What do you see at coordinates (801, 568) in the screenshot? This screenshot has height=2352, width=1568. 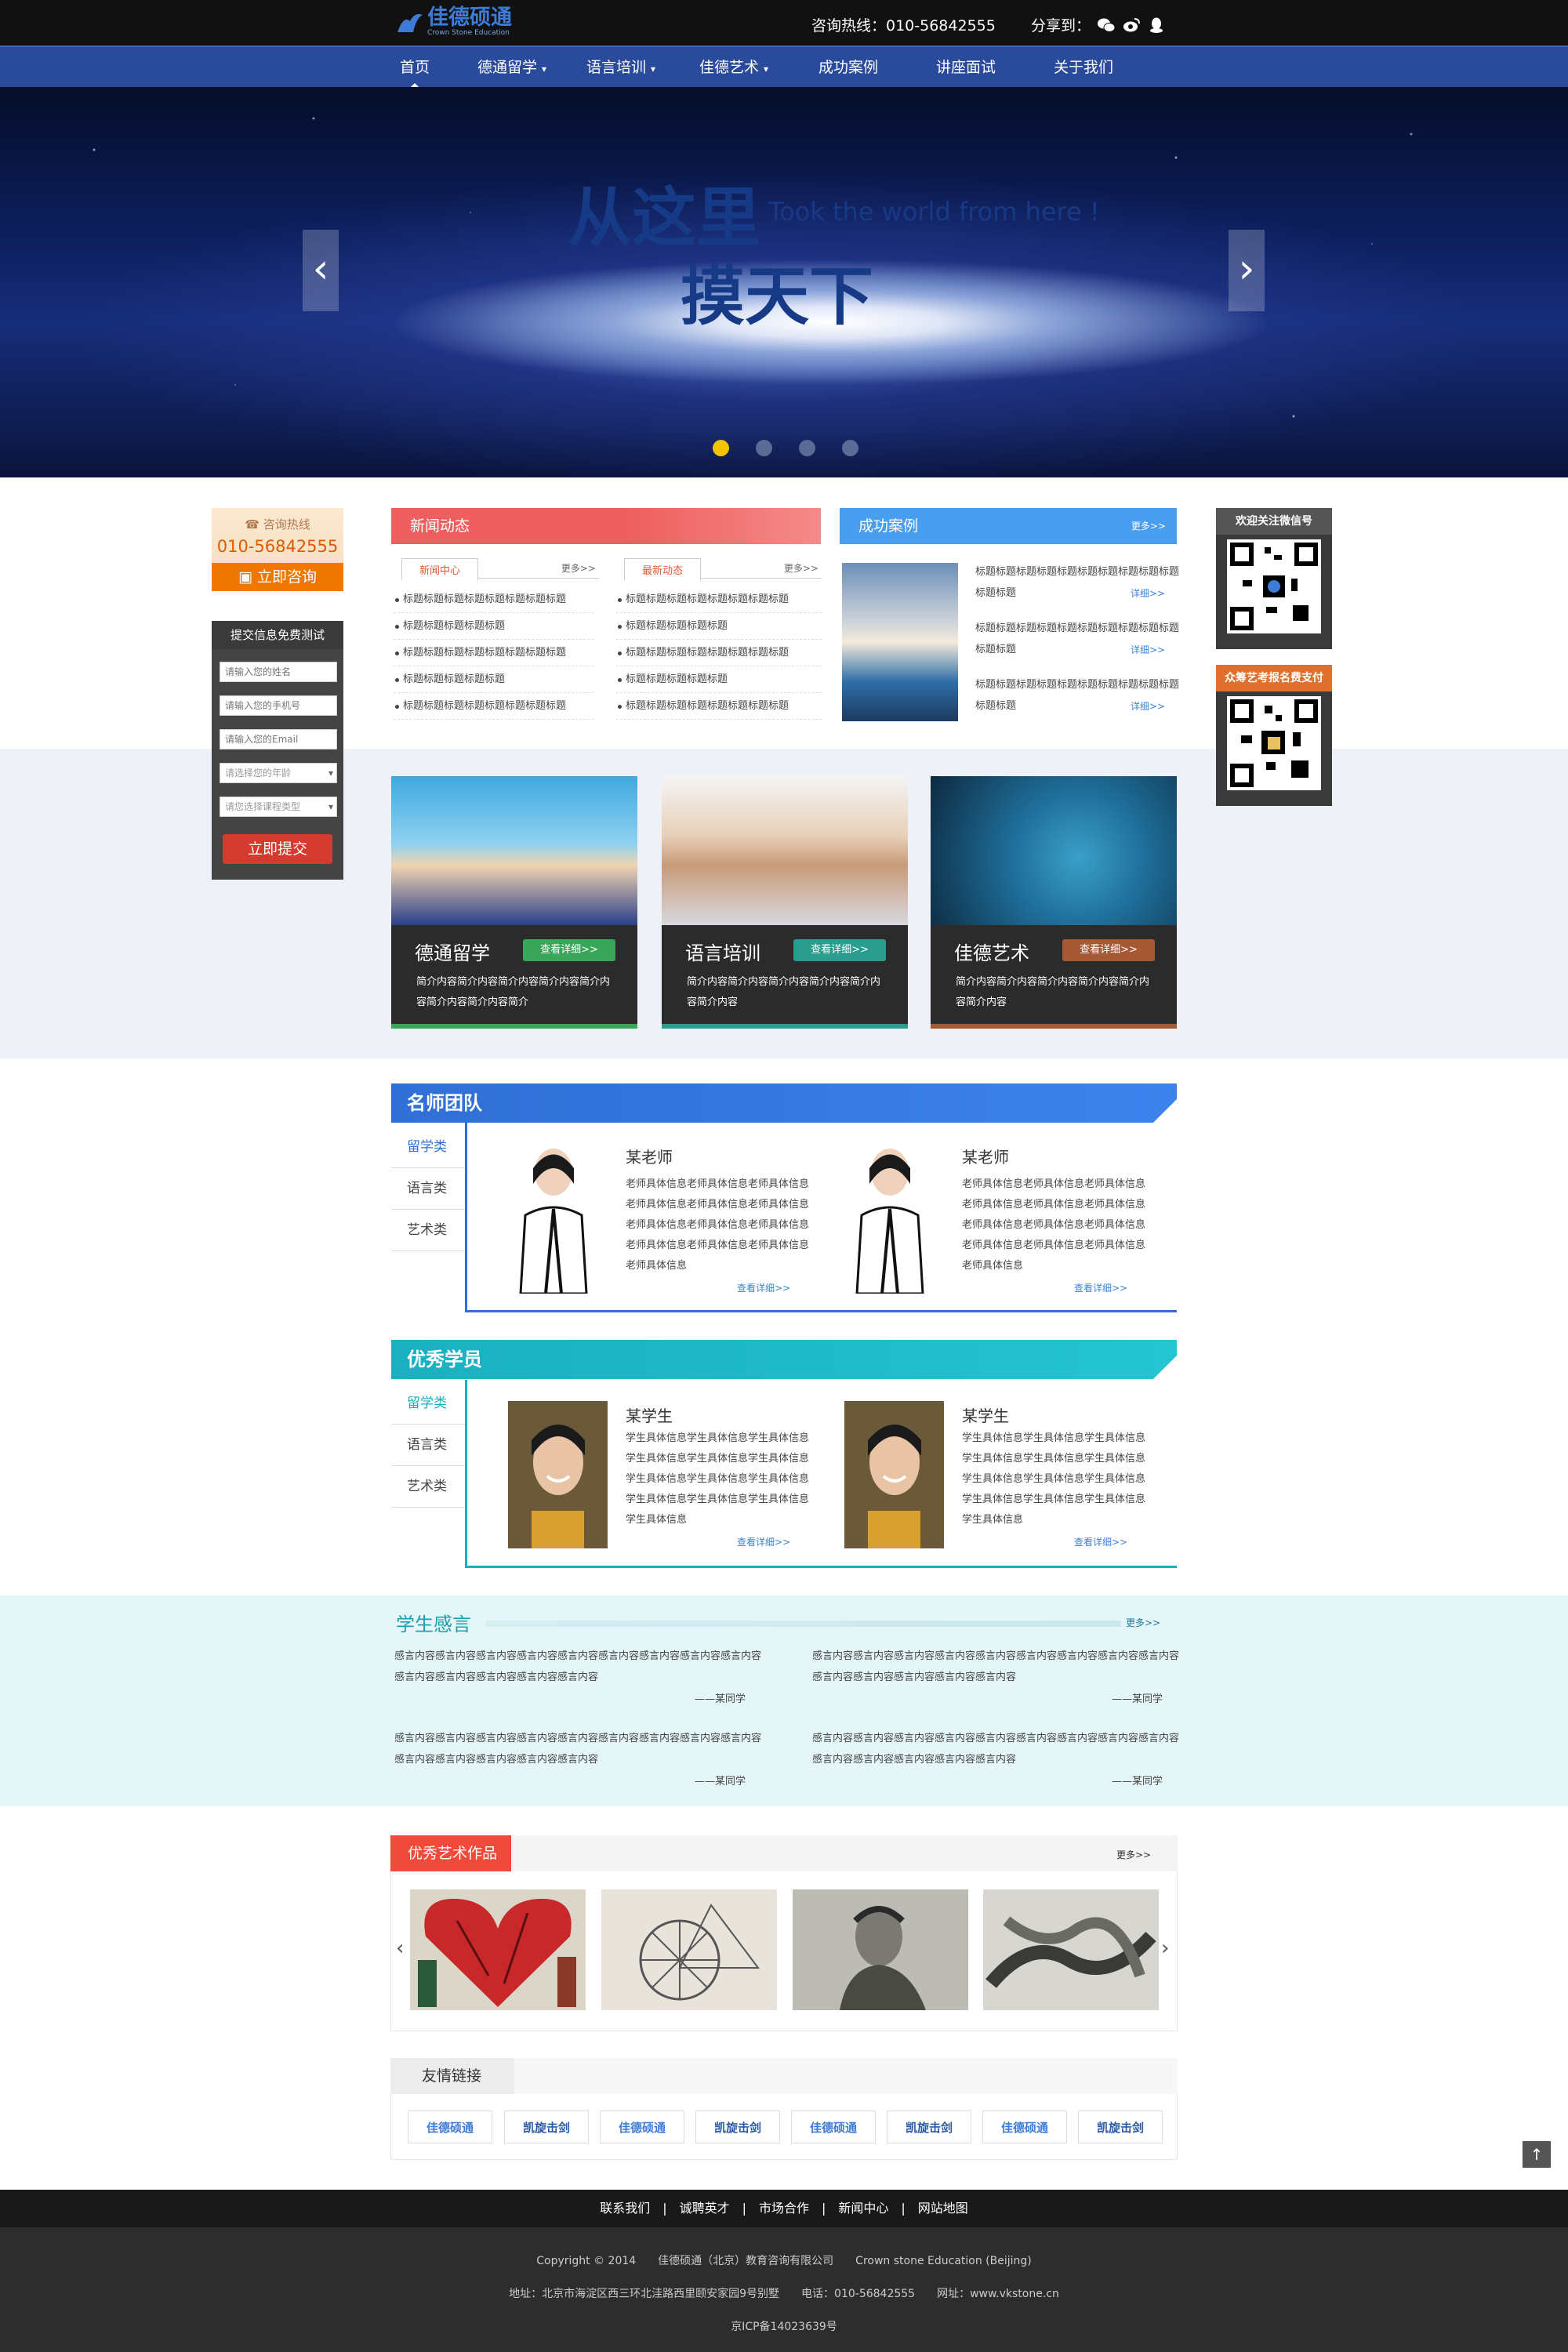 I see `latest-more-link: 更多>>` at bounding box center [801, 568].